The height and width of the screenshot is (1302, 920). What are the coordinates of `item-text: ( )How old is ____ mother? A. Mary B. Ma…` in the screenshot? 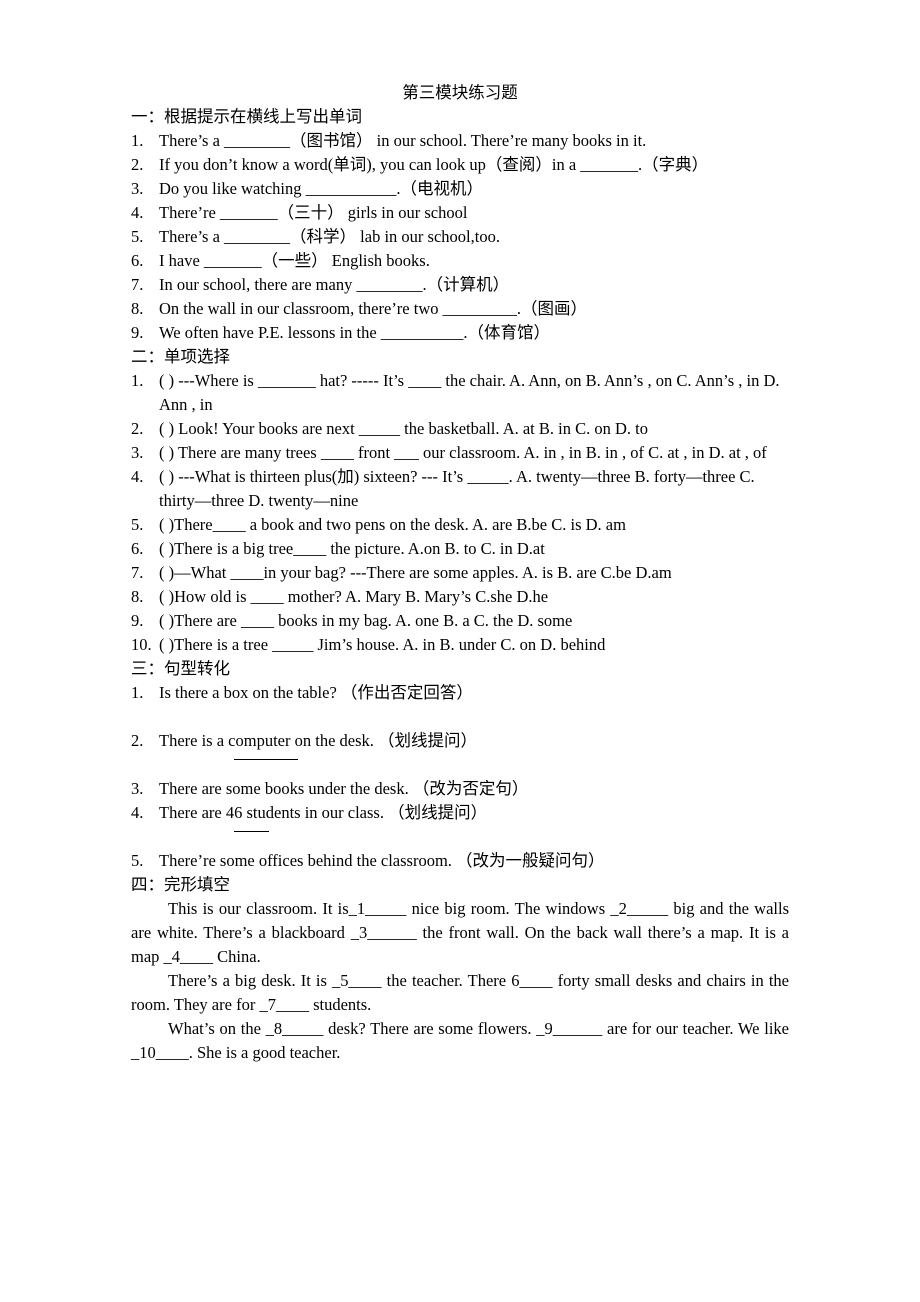 It's located at (354, 596).